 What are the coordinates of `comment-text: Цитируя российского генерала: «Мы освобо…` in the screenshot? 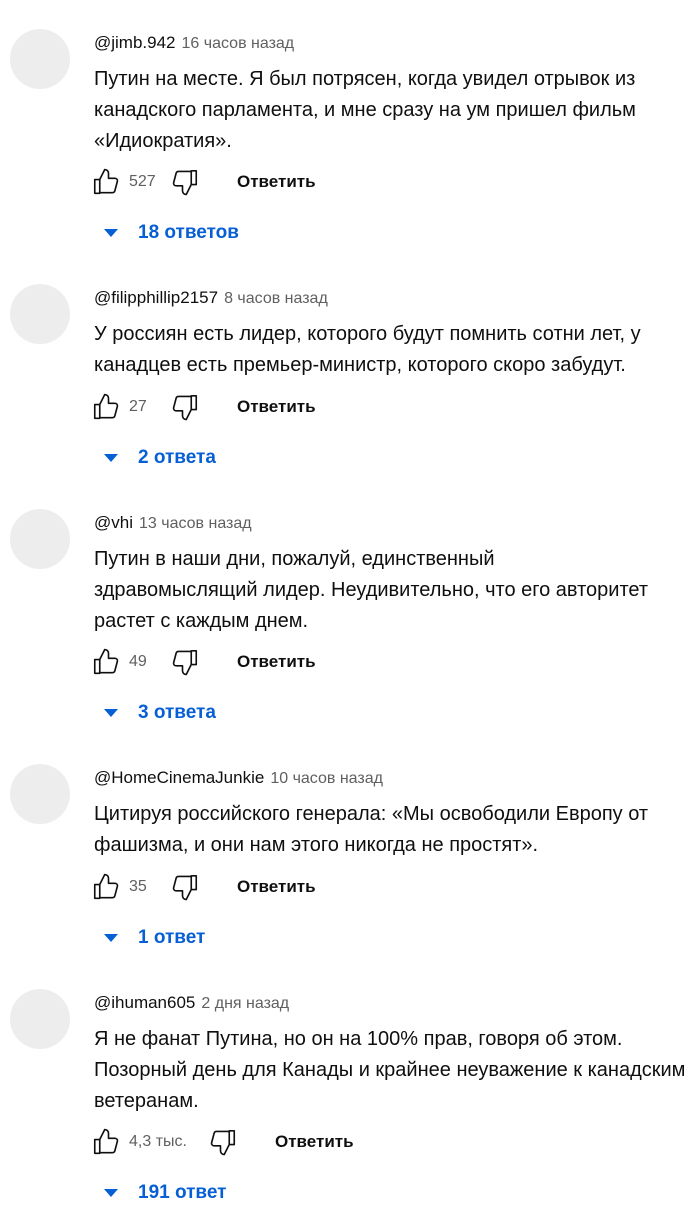 It's located at (371, 829).